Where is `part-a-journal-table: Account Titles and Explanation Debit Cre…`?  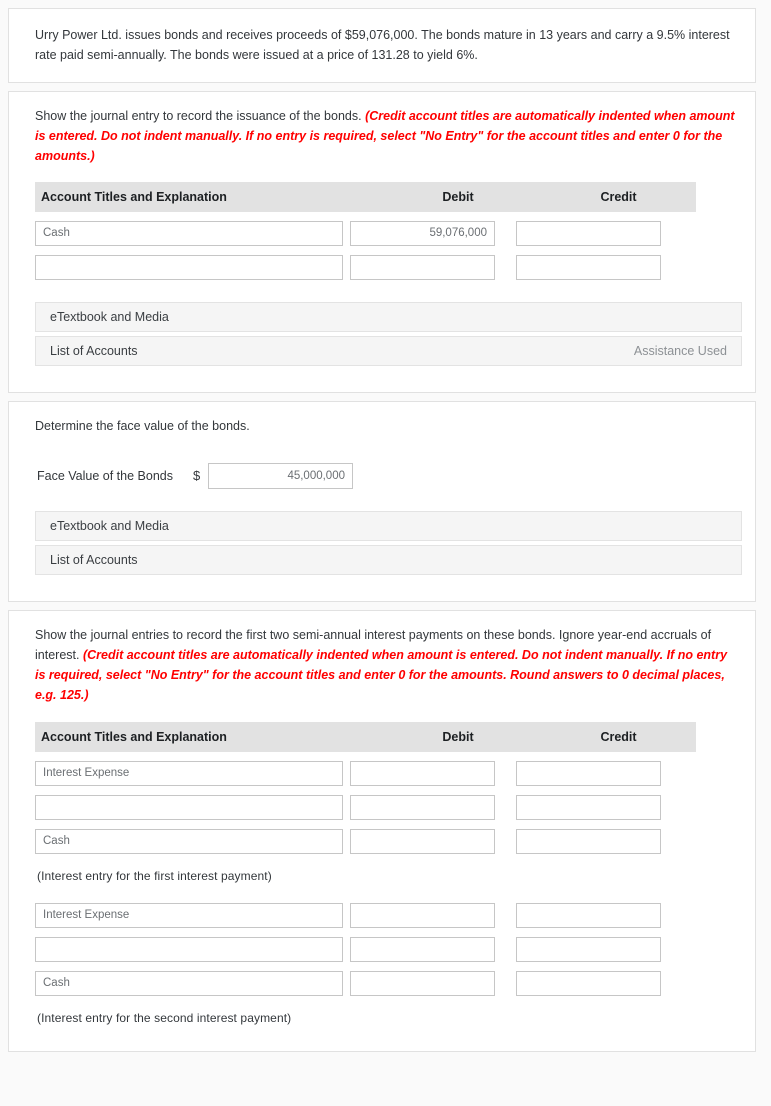 part-a-journal-table: Account Titles and Explanation Debit Cre… is located at coordinates (382, 231).